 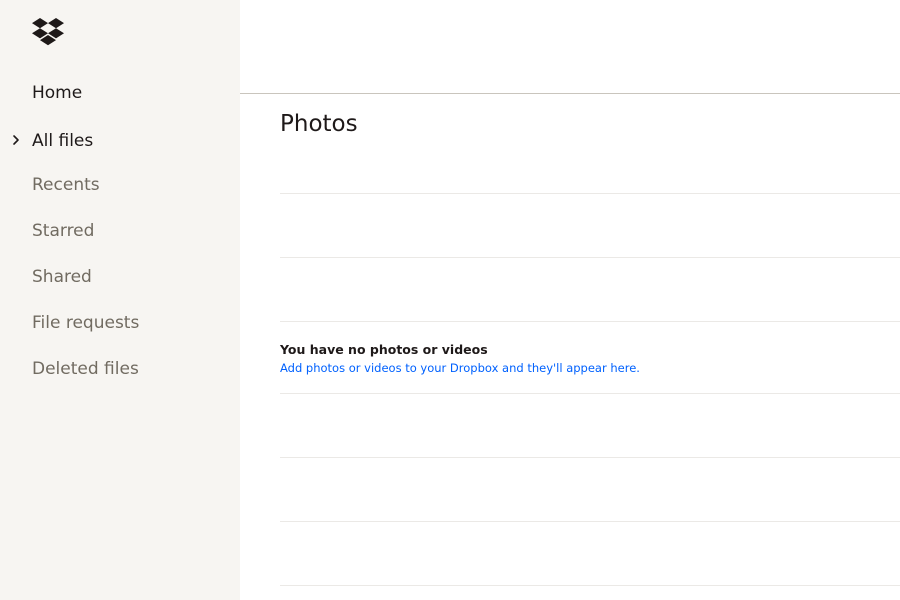 What do you see at coordinates (384, 349) in the screenshot?
I see `empty-state-title: You have no photos or videos` at bounding box center [384, 349].